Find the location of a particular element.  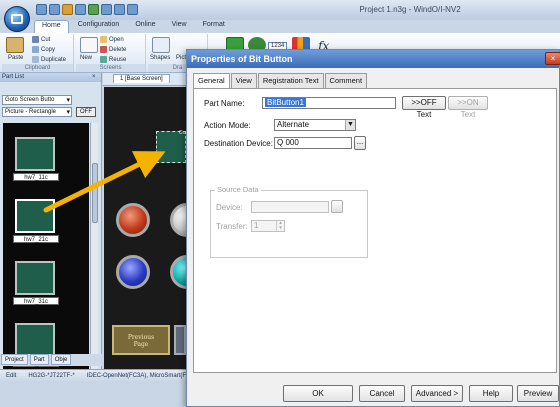

title-bar: Project 1.n3g - WindO/I-NV2 is located at coordinates (280, 10).